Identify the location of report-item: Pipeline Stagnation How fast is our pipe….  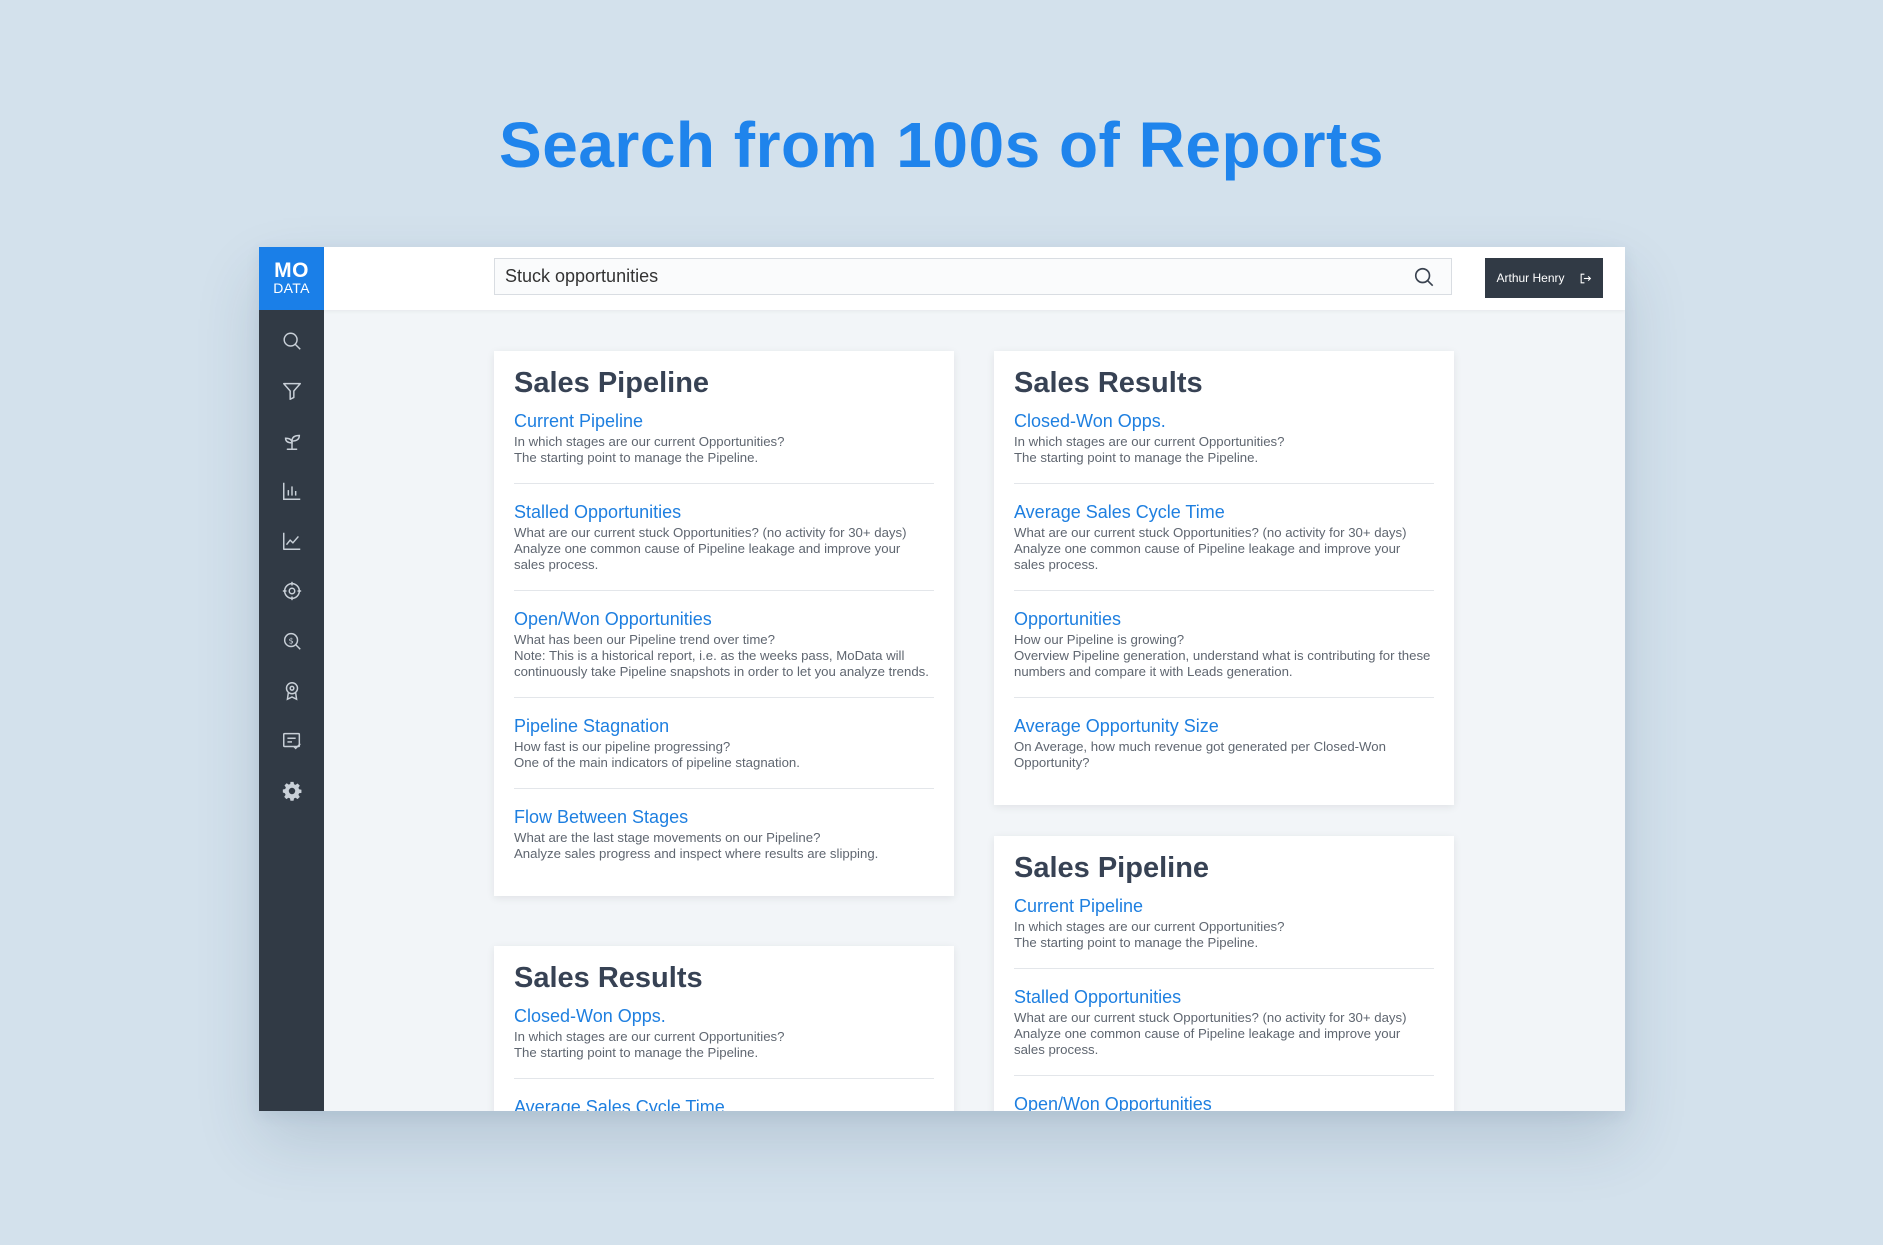
(724, 752).